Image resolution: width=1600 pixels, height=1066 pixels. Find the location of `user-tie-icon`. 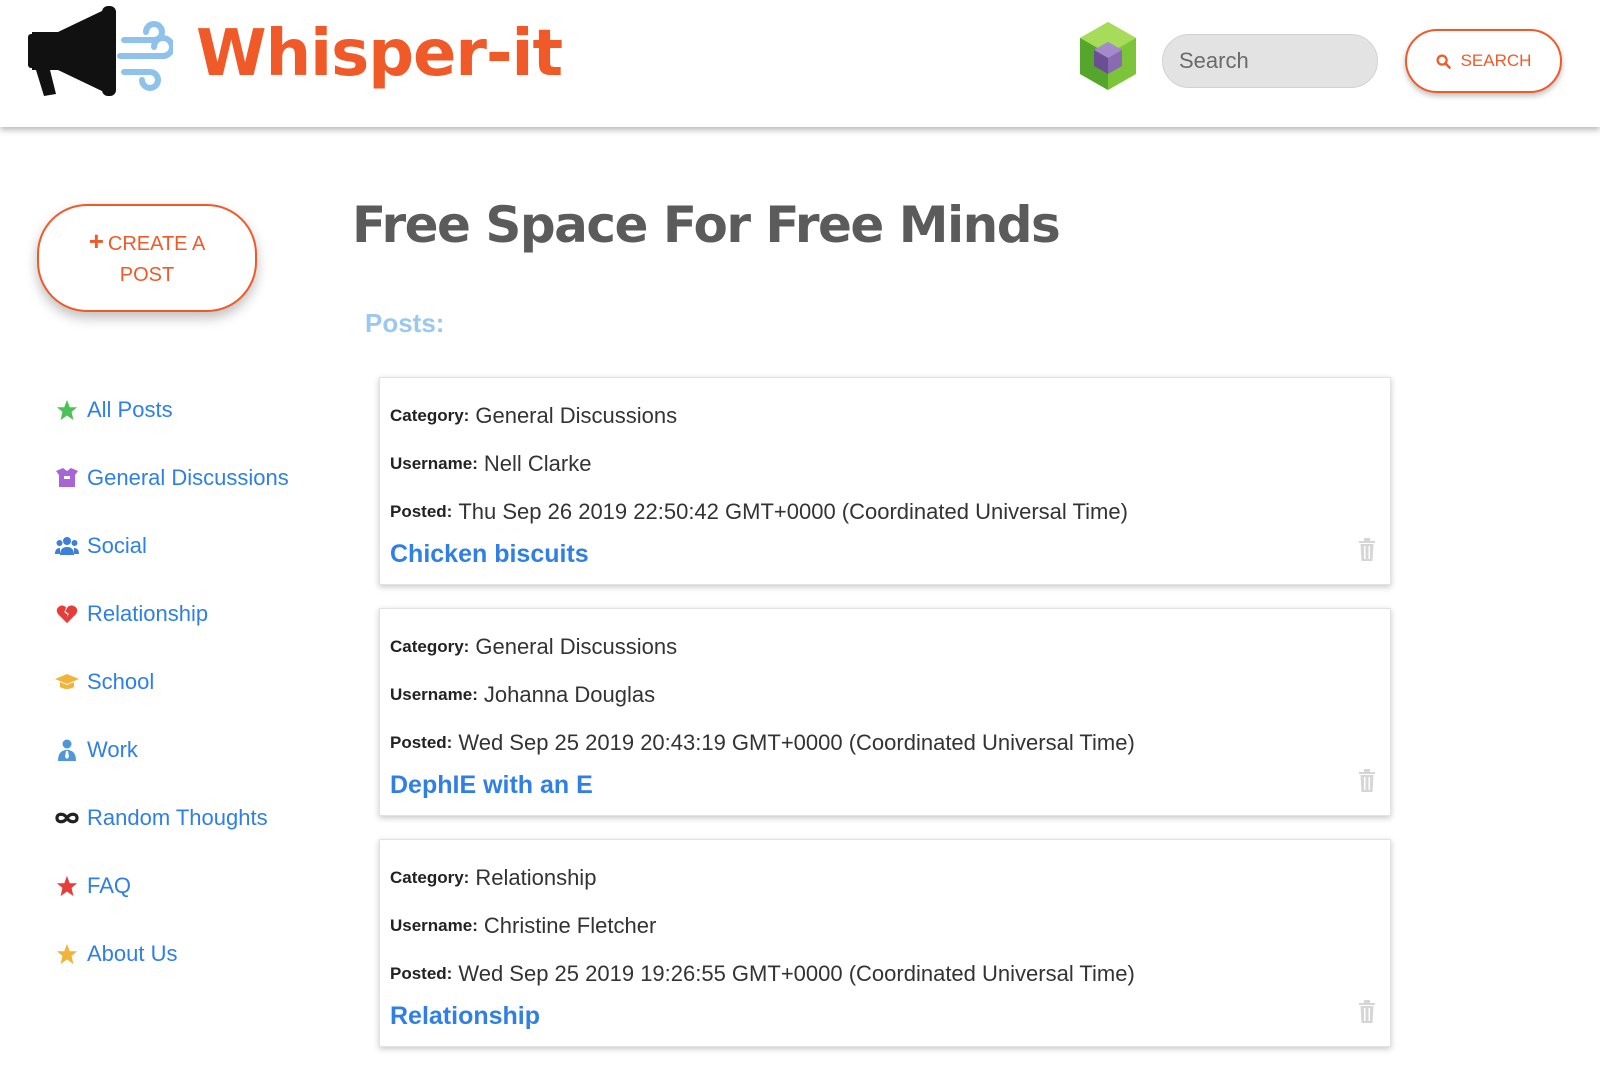

user-tie-icon is located at coordinates (67, 750).